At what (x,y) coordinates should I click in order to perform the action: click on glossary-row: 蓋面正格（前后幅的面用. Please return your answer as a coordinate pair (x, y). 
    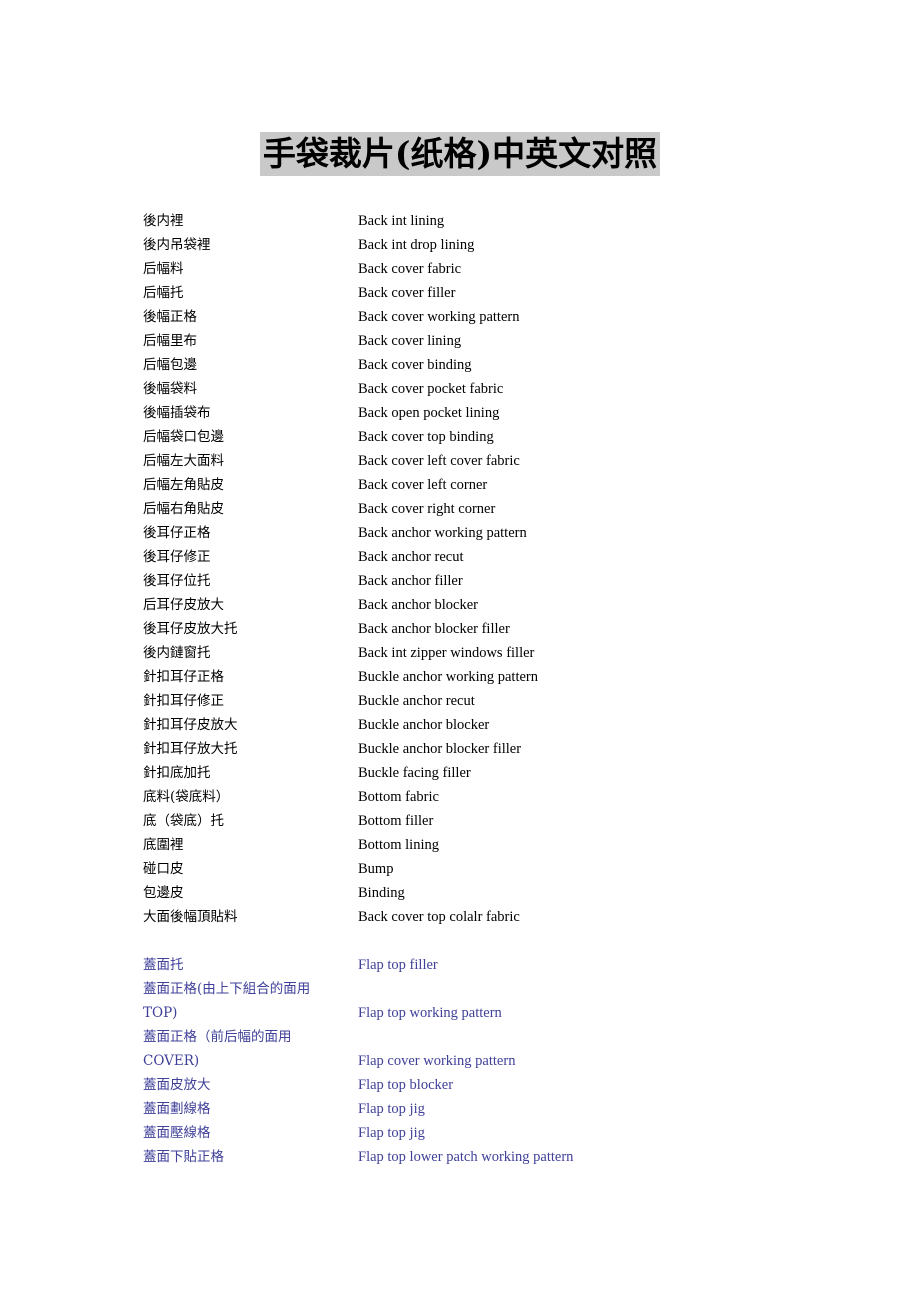
    Looking at the image, I should click on (493, 1037).